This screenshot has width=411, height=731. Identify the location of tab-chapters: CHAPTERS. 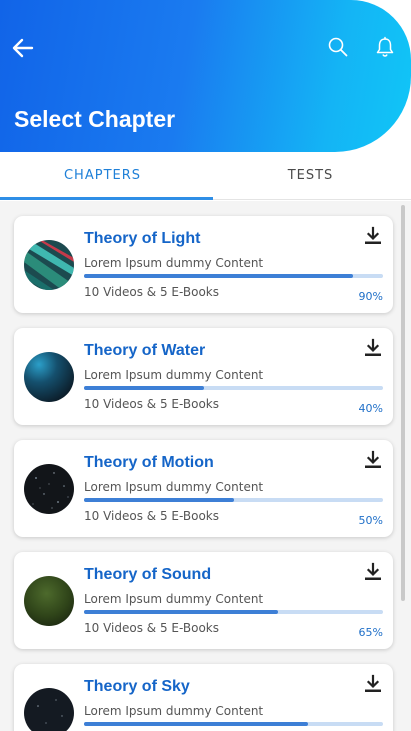
(102, 176).